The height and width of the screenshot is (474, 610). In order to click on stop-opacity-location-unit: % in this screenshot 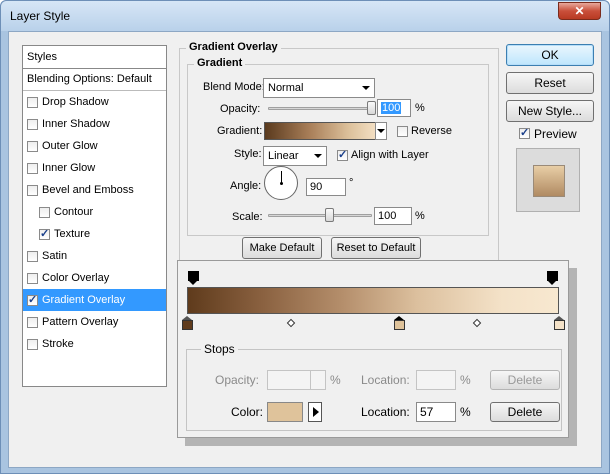, I will do `click(465, 380)`.